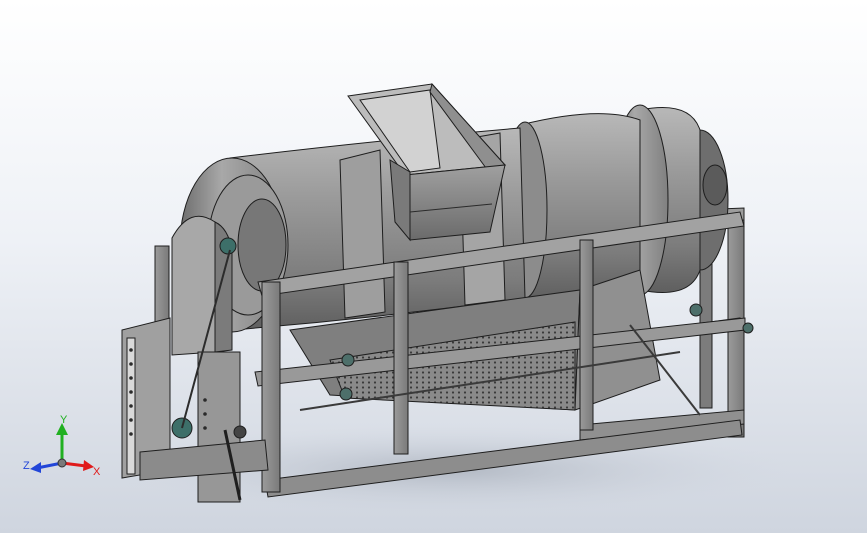 This screenshot has height=533, width=867. What do you see at coordinates (615, 202) in the screenshot?
I see `rear-drum` at bounding box center [615, 202].